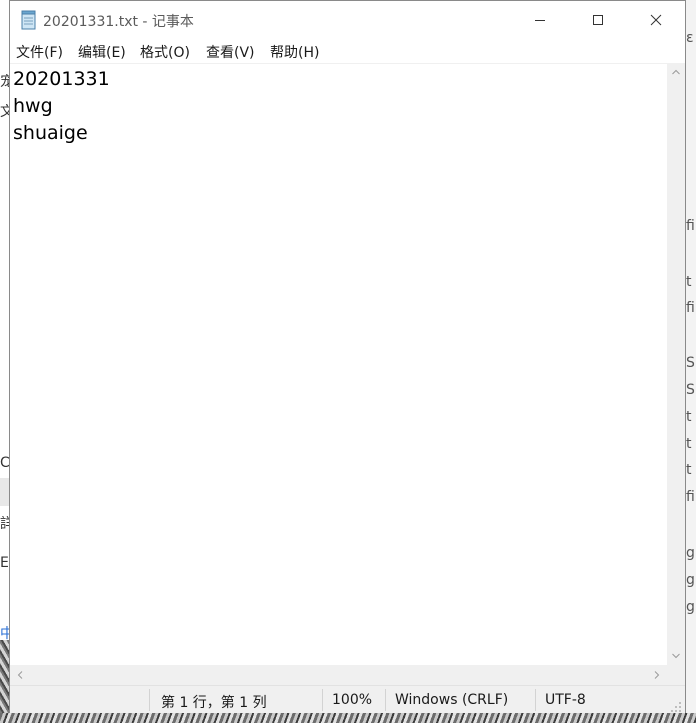  What do you see at coordinates (230, 52) in the screenshot?
I see `menu-view: 查看(V)` at bounding box center [230, 52].